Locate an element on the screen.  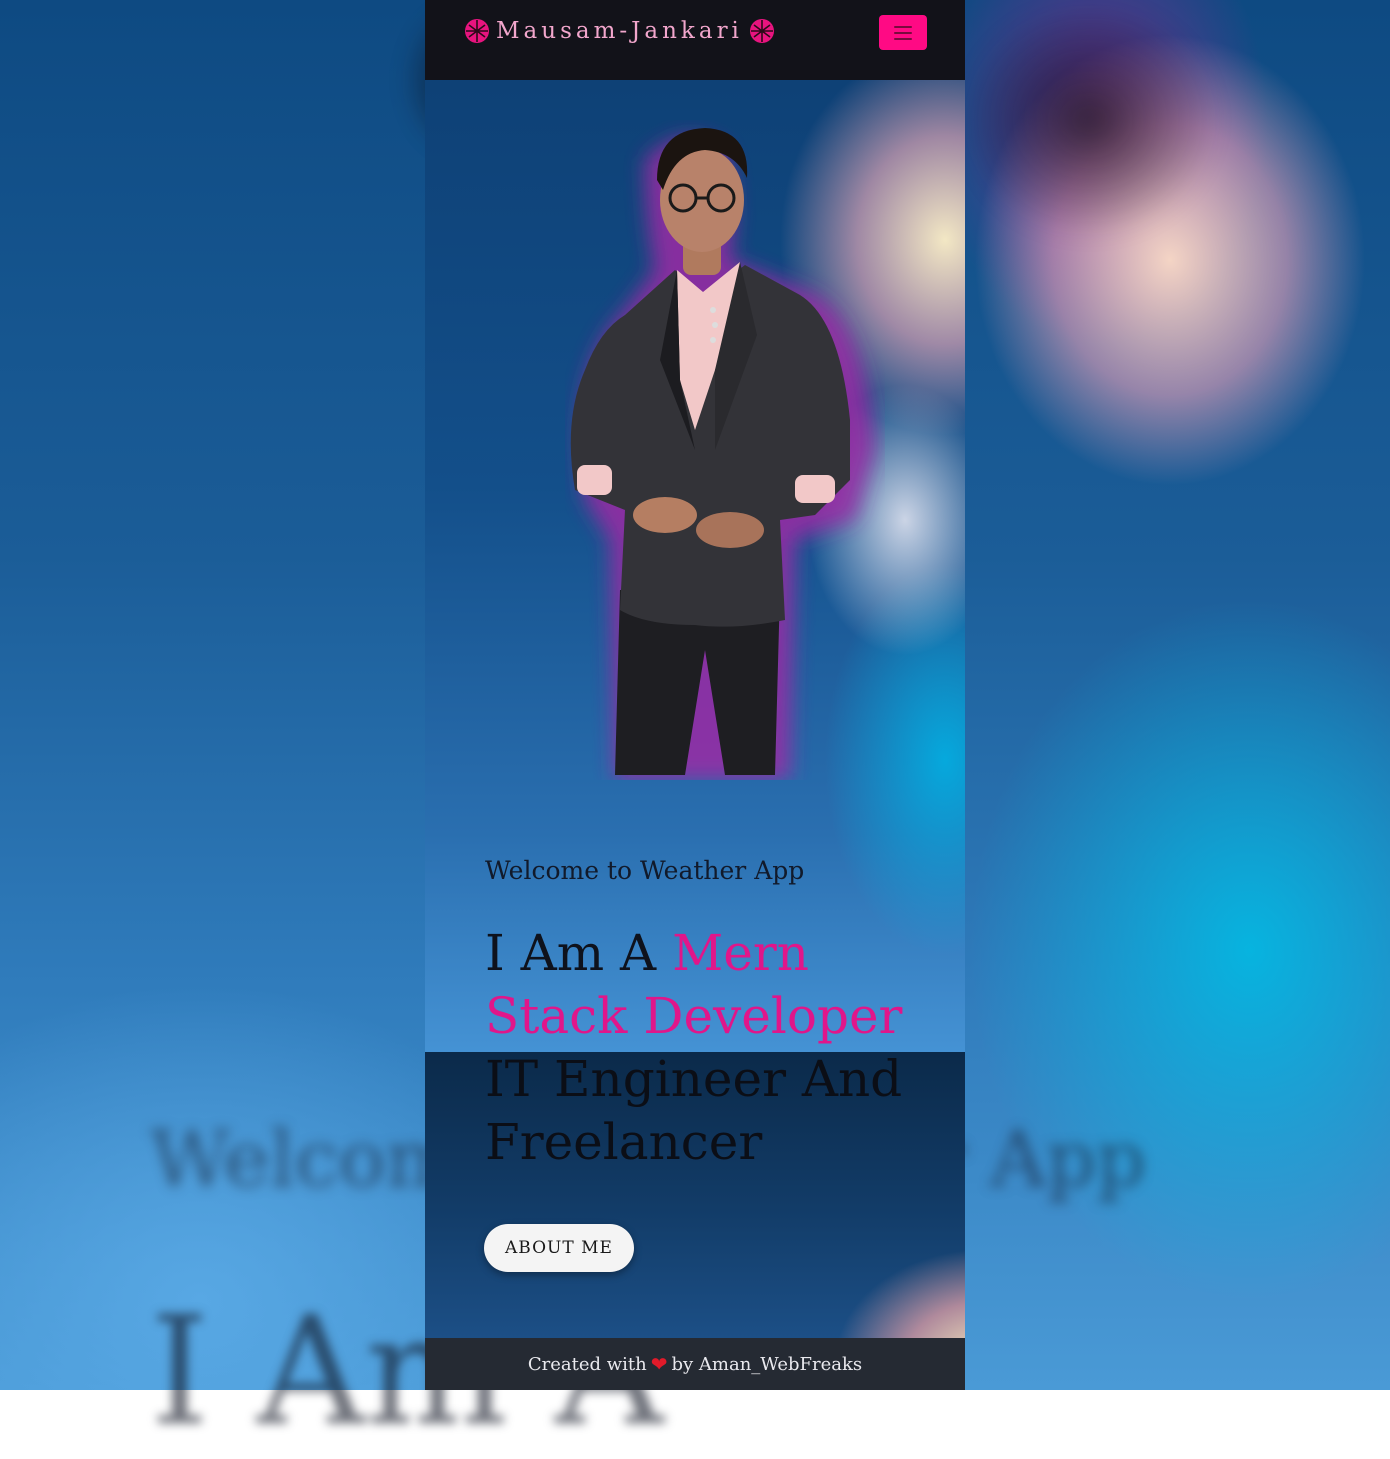
hamburger-menu-button is located at coordinates (903, 32).